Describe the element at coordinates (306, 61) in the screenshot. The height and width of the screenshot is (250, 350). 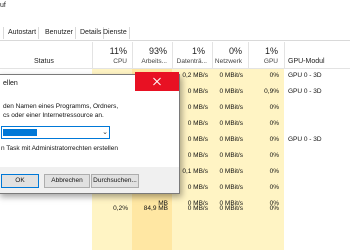
I see `column-gpu-engine: GPU-Modul` at that location.